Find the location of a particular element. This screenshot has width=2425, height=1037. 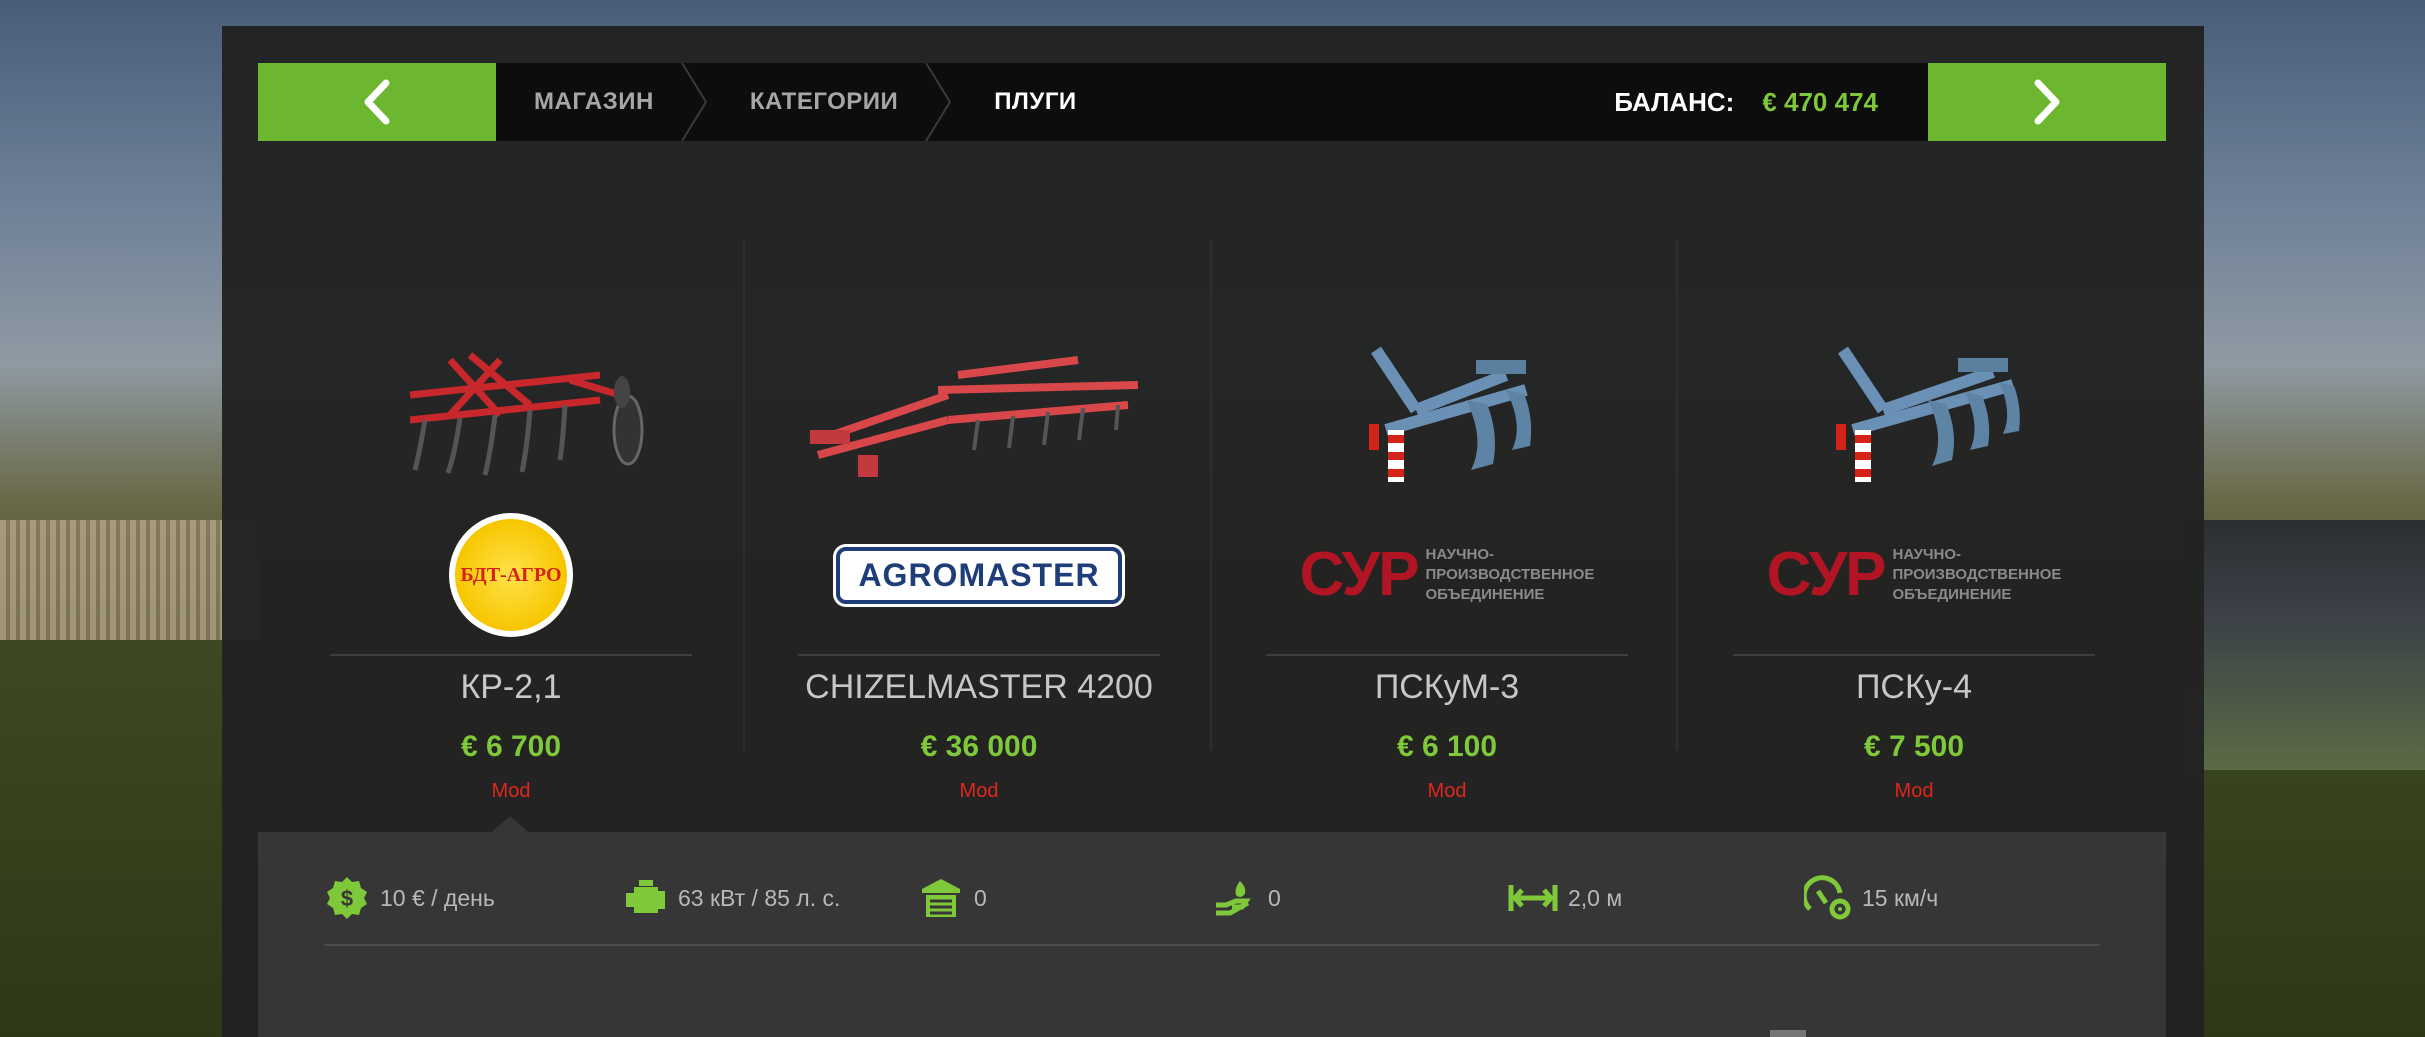

breadcrumb-shop: МАГАЗИН is located at coordinates (602, 102).